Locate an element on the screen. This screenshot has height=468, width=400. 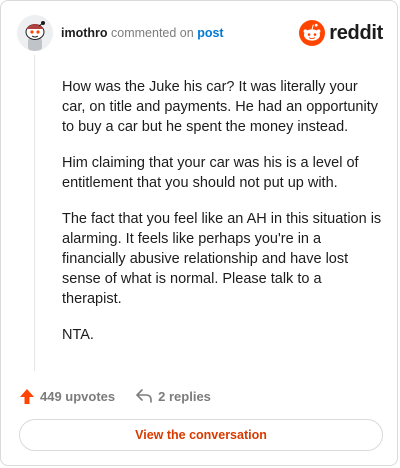
comment-paragraph: NTA. is located at coordinates (78, 335).